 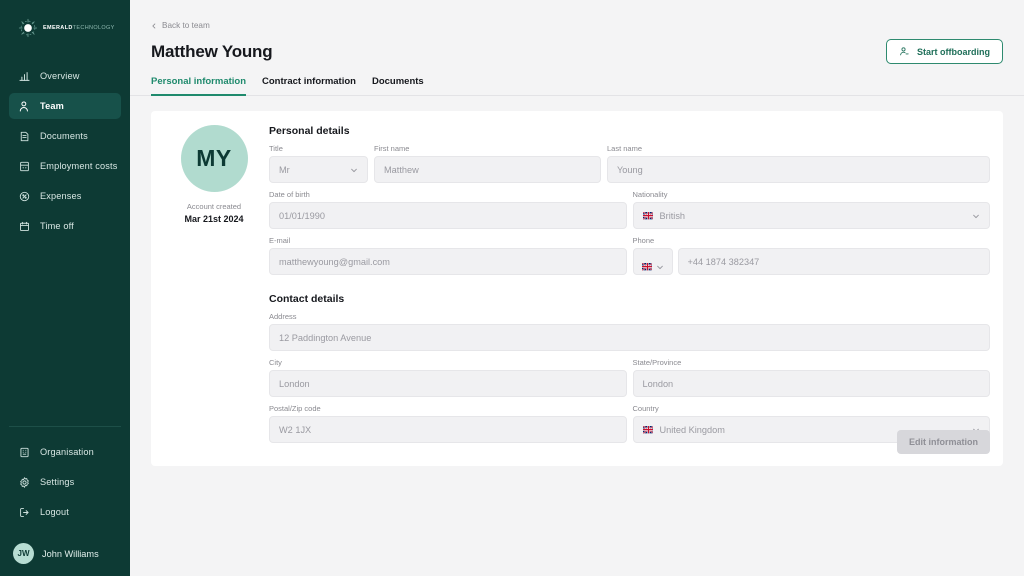 I want to click on coin-percent-icon, so click(x=24, y=196).